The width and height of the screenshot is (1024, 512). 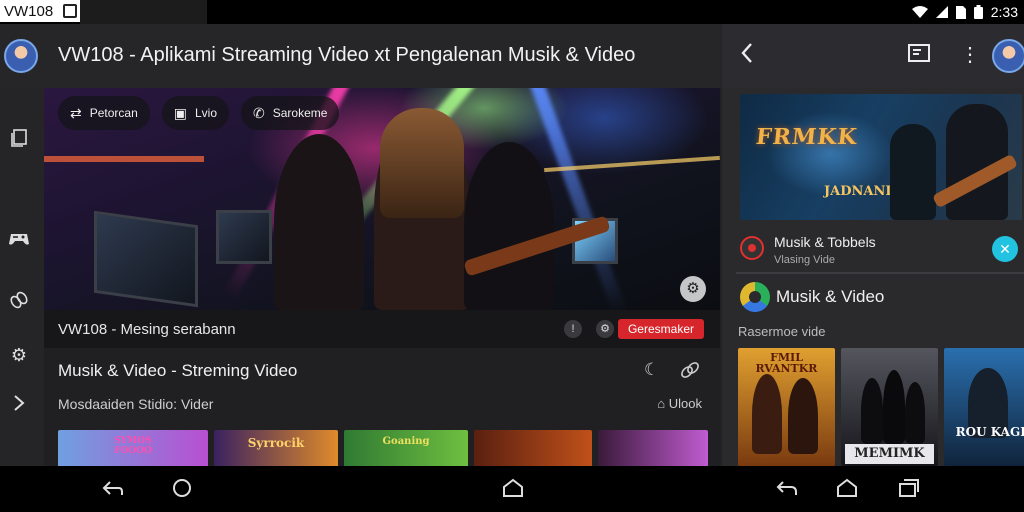 What do you see at coordinates (146, 259) in the screenshot?
I see `laptop-image` at bounding box center [146, 259].